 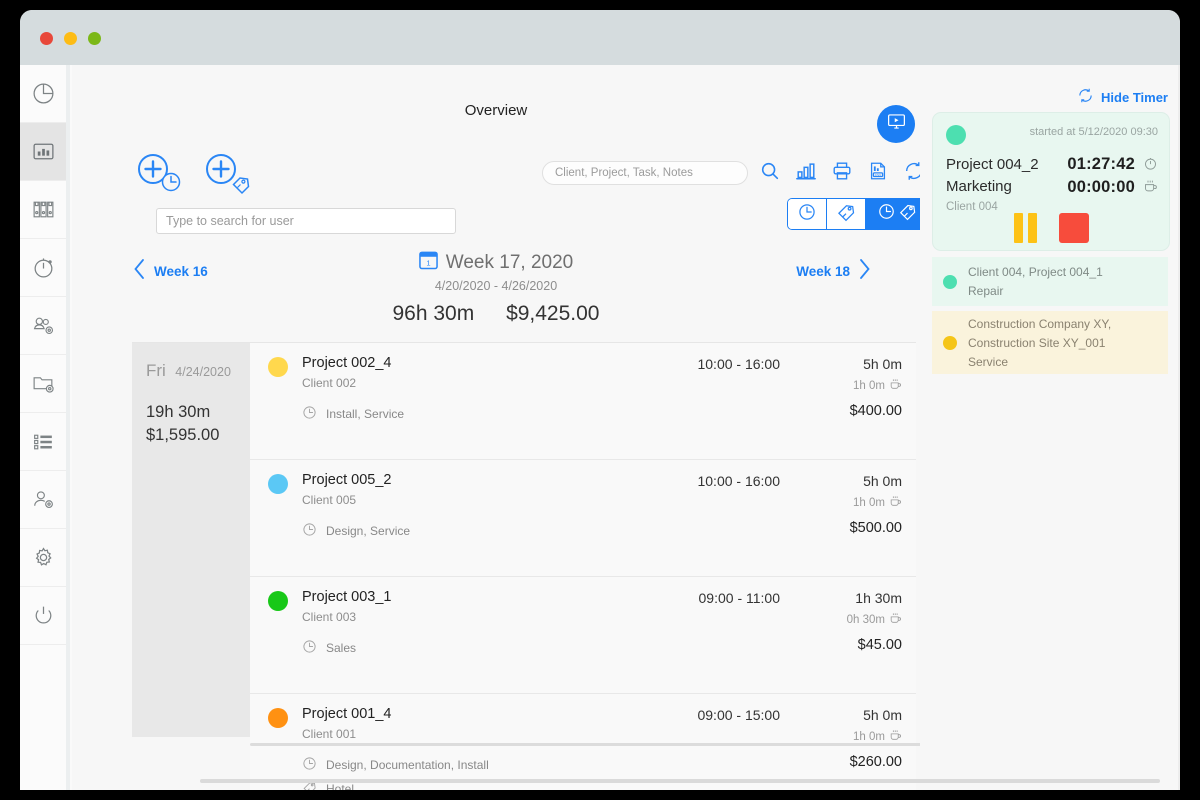 I want to click on csv-export-icon: CSV, so click(x=878, y=173).